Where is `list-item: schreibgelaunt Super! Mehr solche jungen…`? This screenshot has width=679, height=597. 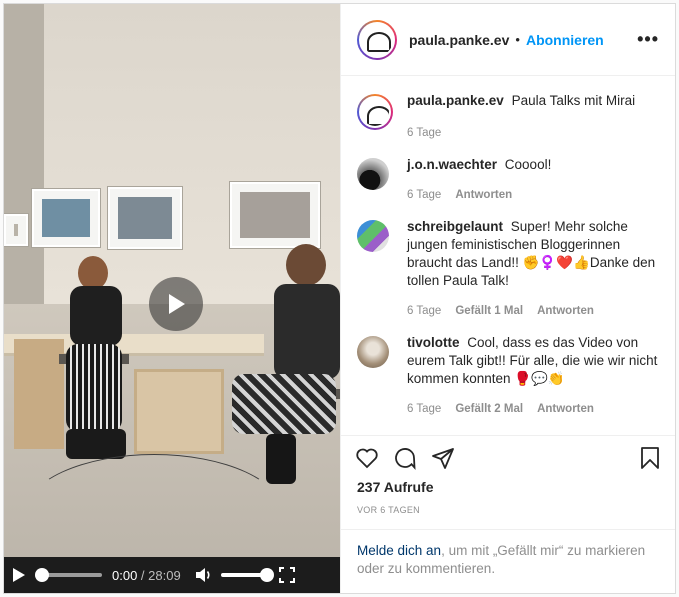
list-item: schreibgelaunt Super! Mehr solche jungen… is located at coordinates (508, 269).